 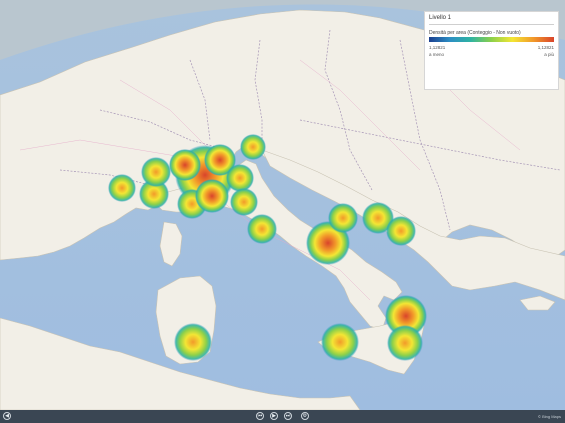 What do you see at coordinates (185, 165) in the screenshot?
I see `heat-spot-lombardia-east` at bounding box center [185, 165].